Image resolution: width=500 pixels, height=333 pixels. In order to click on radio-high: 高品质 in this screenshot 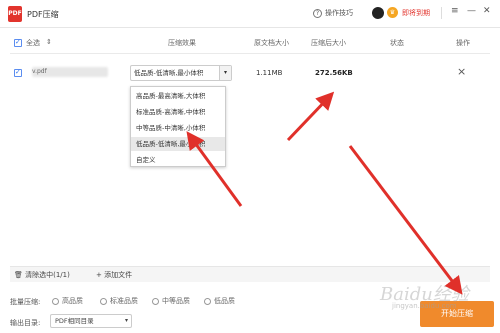, I will do `click(67, 301)`.